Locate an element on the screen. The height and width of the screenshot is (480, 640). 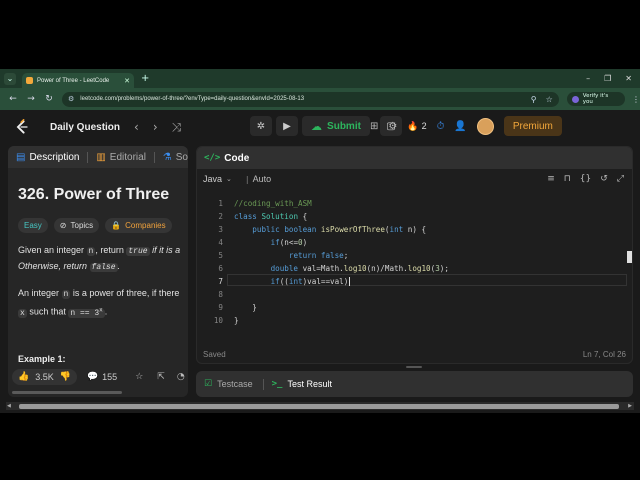
run-icon: ▶ is located at coordinates (287, 126).